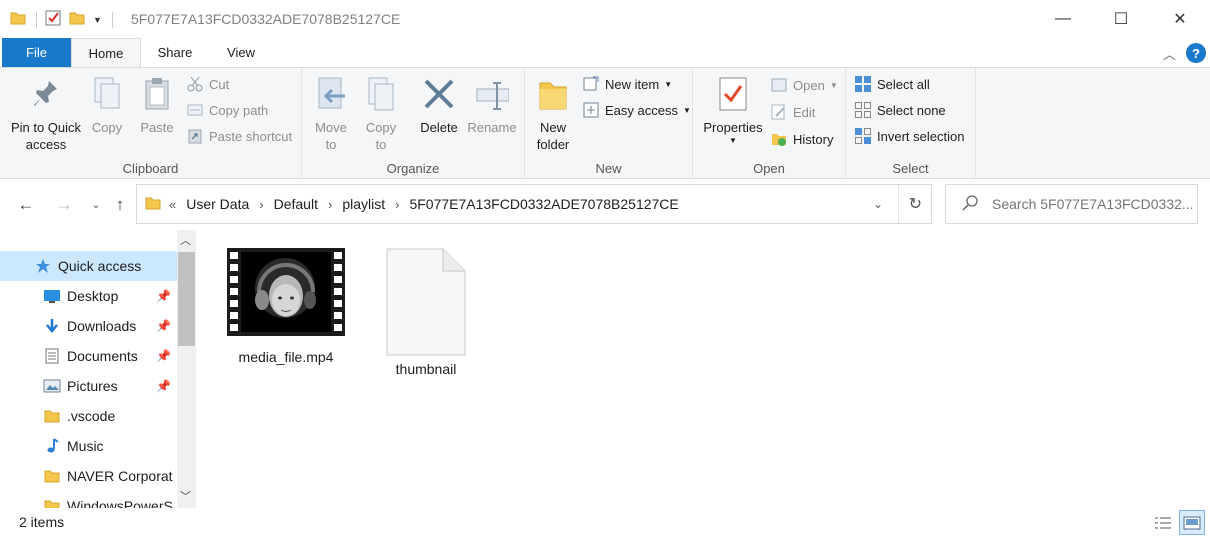 The width and height of the screenshot is (1210, 537). I want to click on breadcrumb-playlist: playlist, so click(363, 204).